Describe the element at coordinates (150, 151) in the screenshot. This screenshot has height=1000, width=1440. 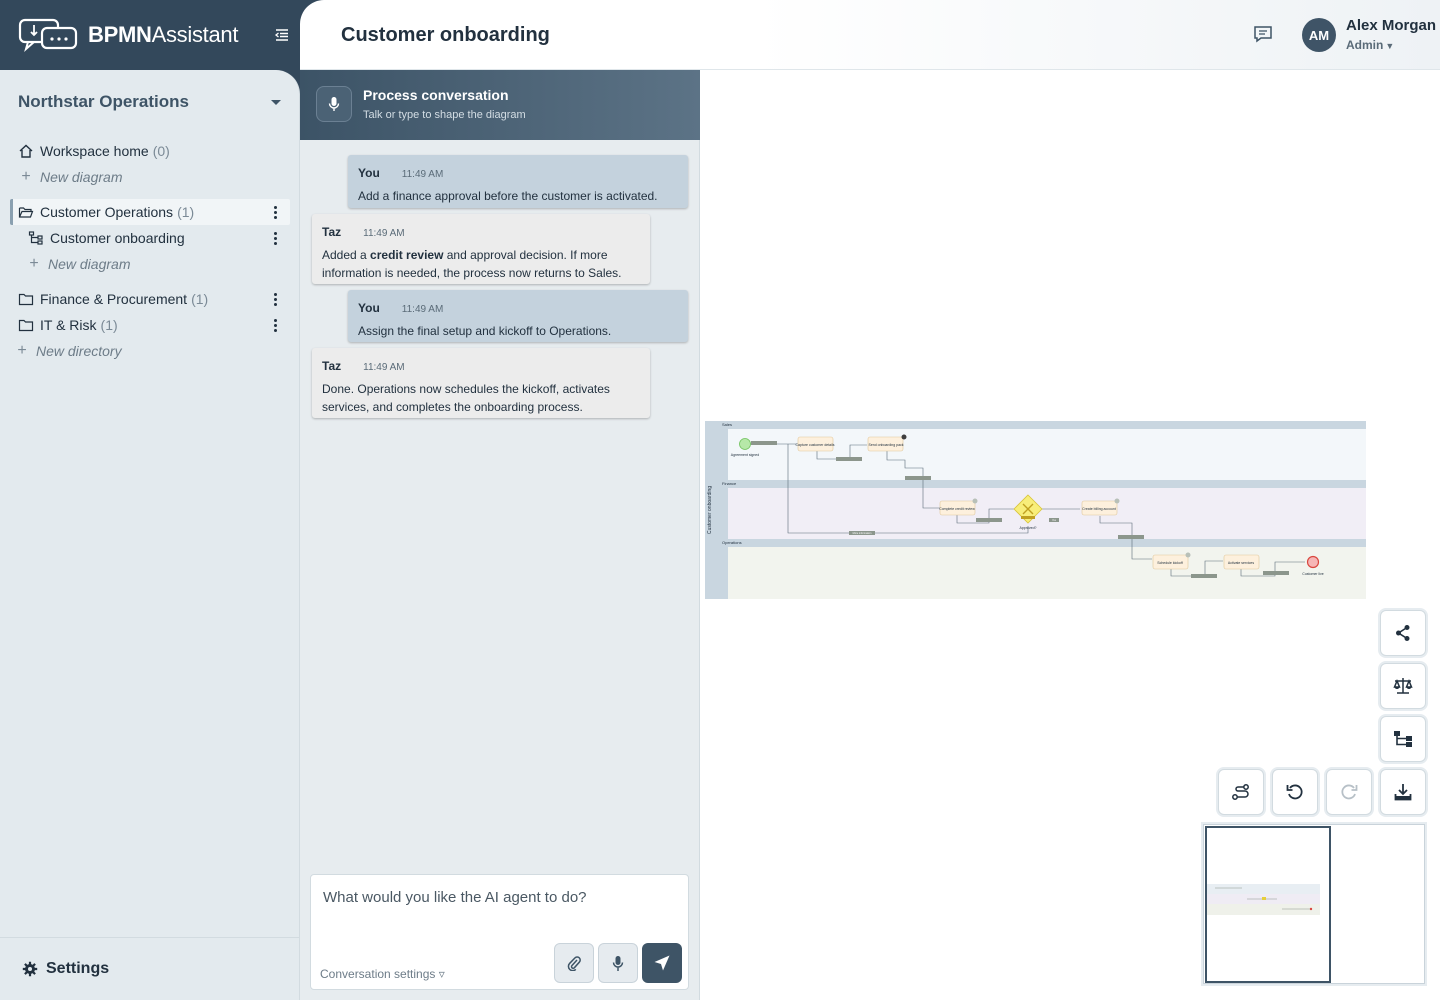
I see `sidebar-item-workspace-home: Workspace home (0)` at that location.